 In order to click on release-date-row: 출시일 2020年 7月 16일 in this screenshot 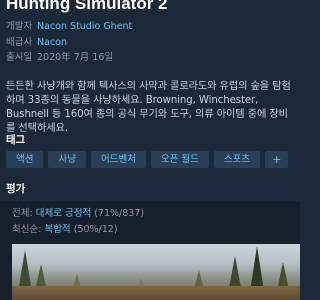, I will do `click(59, 57)`.